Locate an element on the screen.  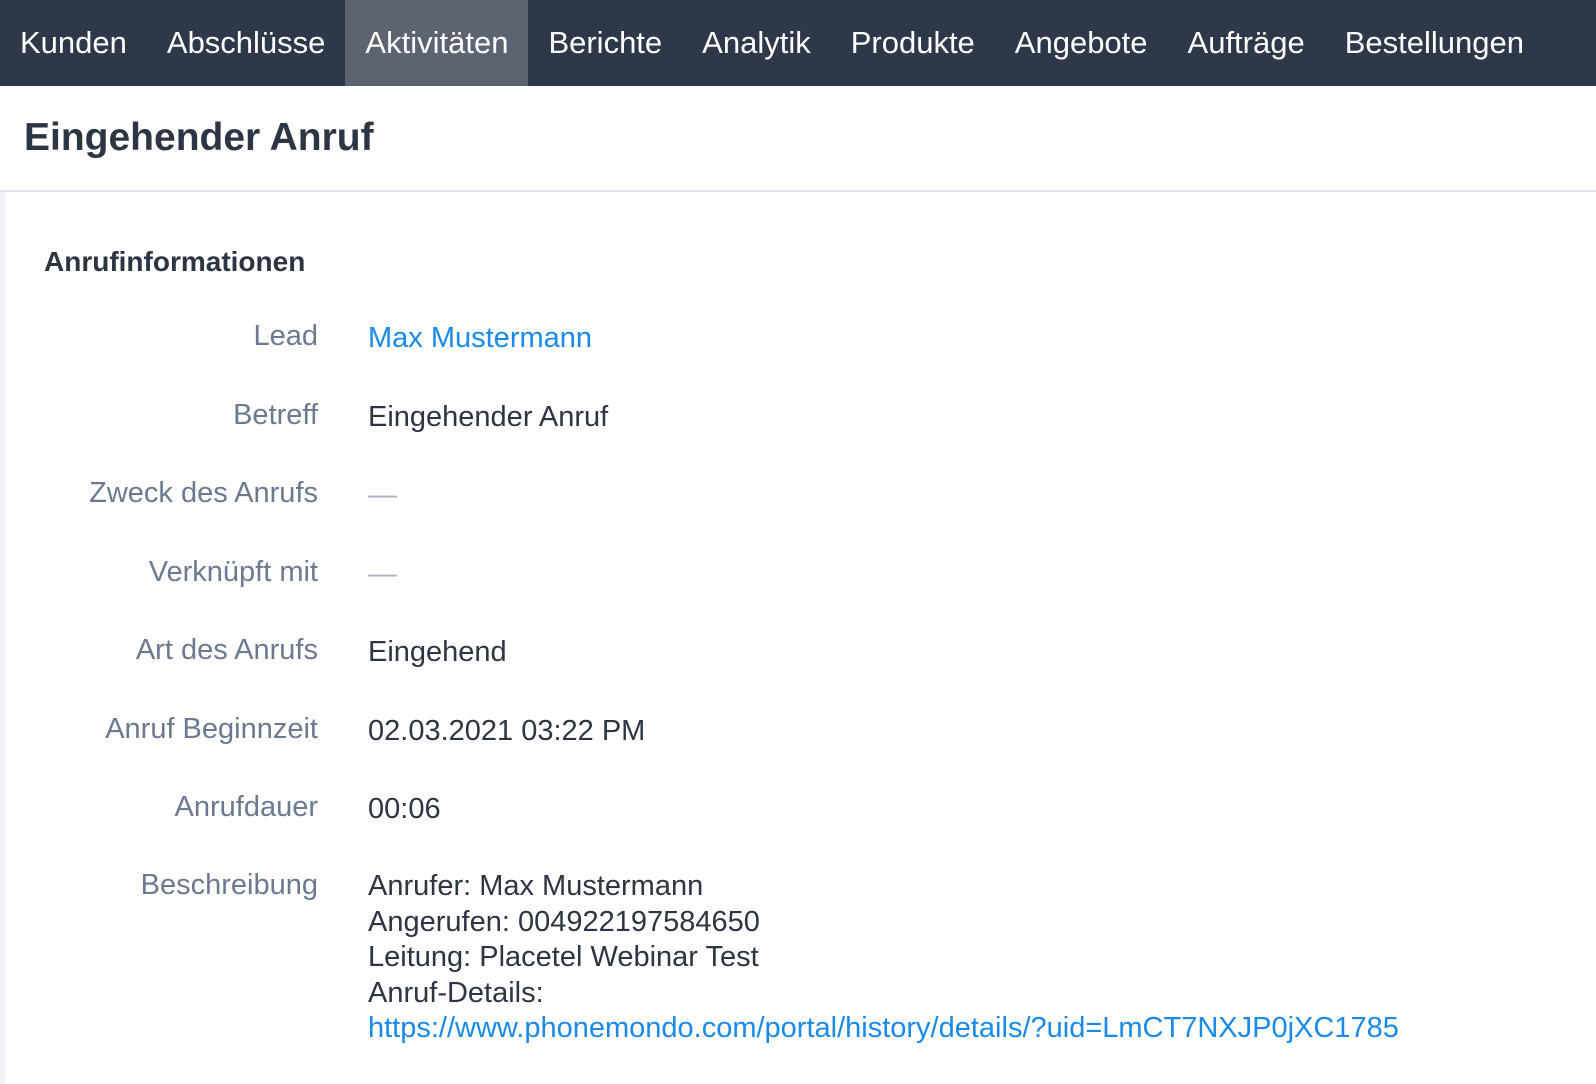
field-label-beginn: Anruf Beginnzeit is located at coordinates (211, 729).